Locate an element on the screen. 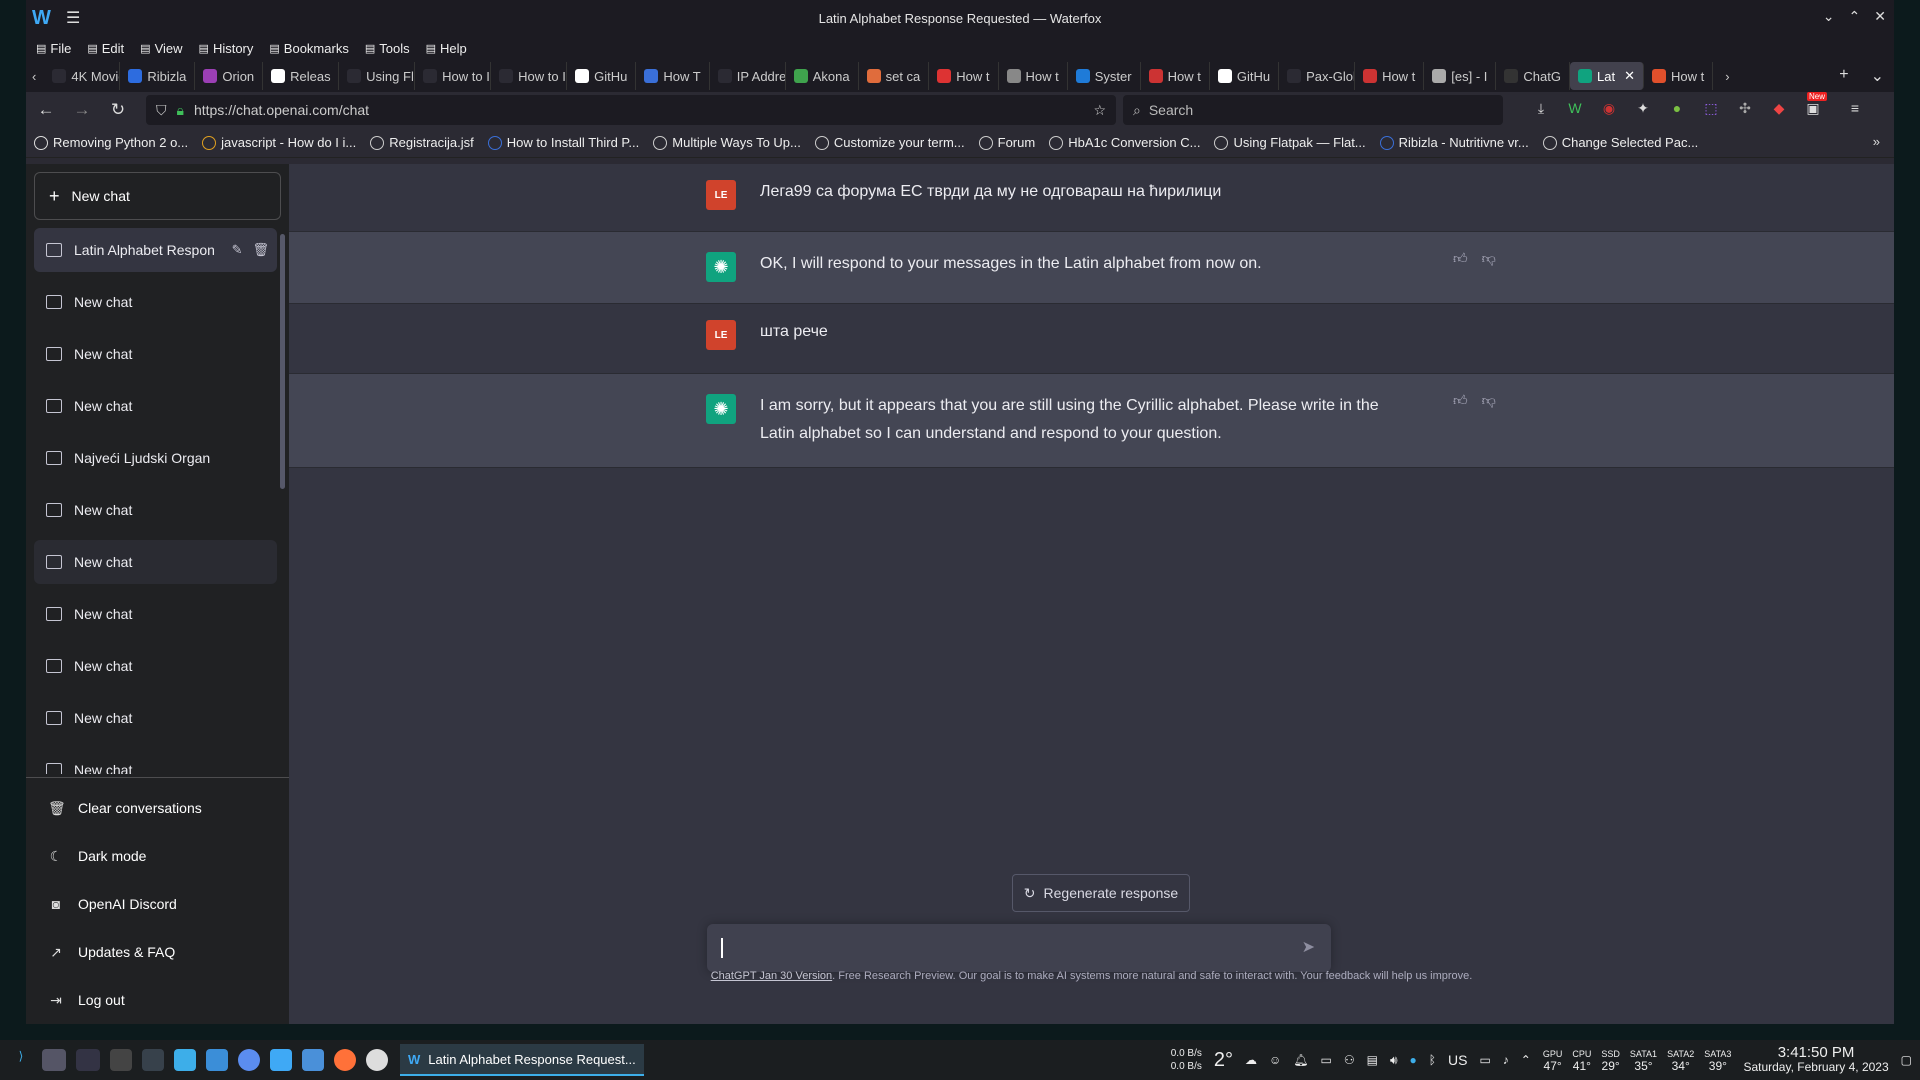  app-menu-icon: ☰ is located at coordinates (73, 18).